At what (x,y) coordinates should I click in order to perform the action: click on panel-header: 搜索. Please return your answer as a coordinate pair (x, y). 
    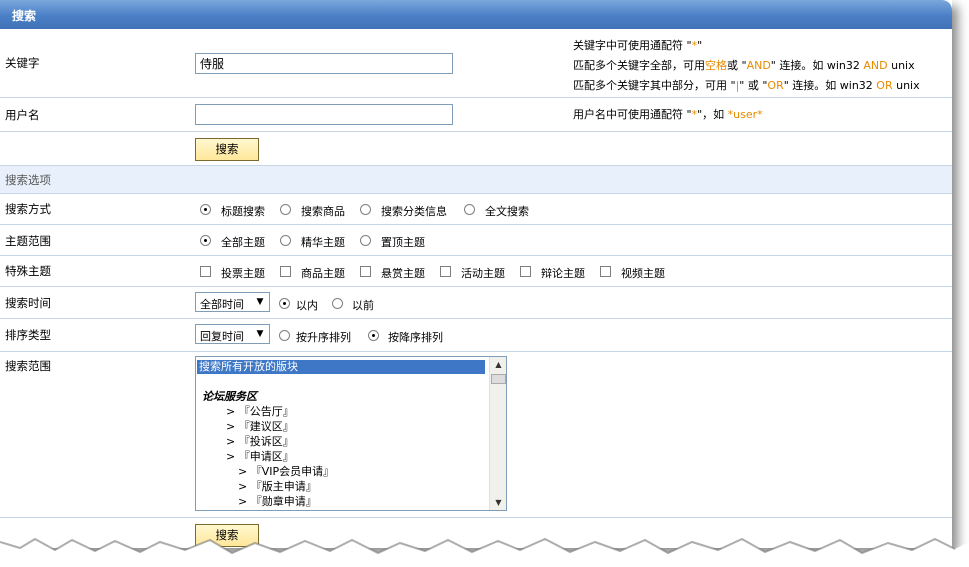
    Looking at the image, I should click on (476, 14).